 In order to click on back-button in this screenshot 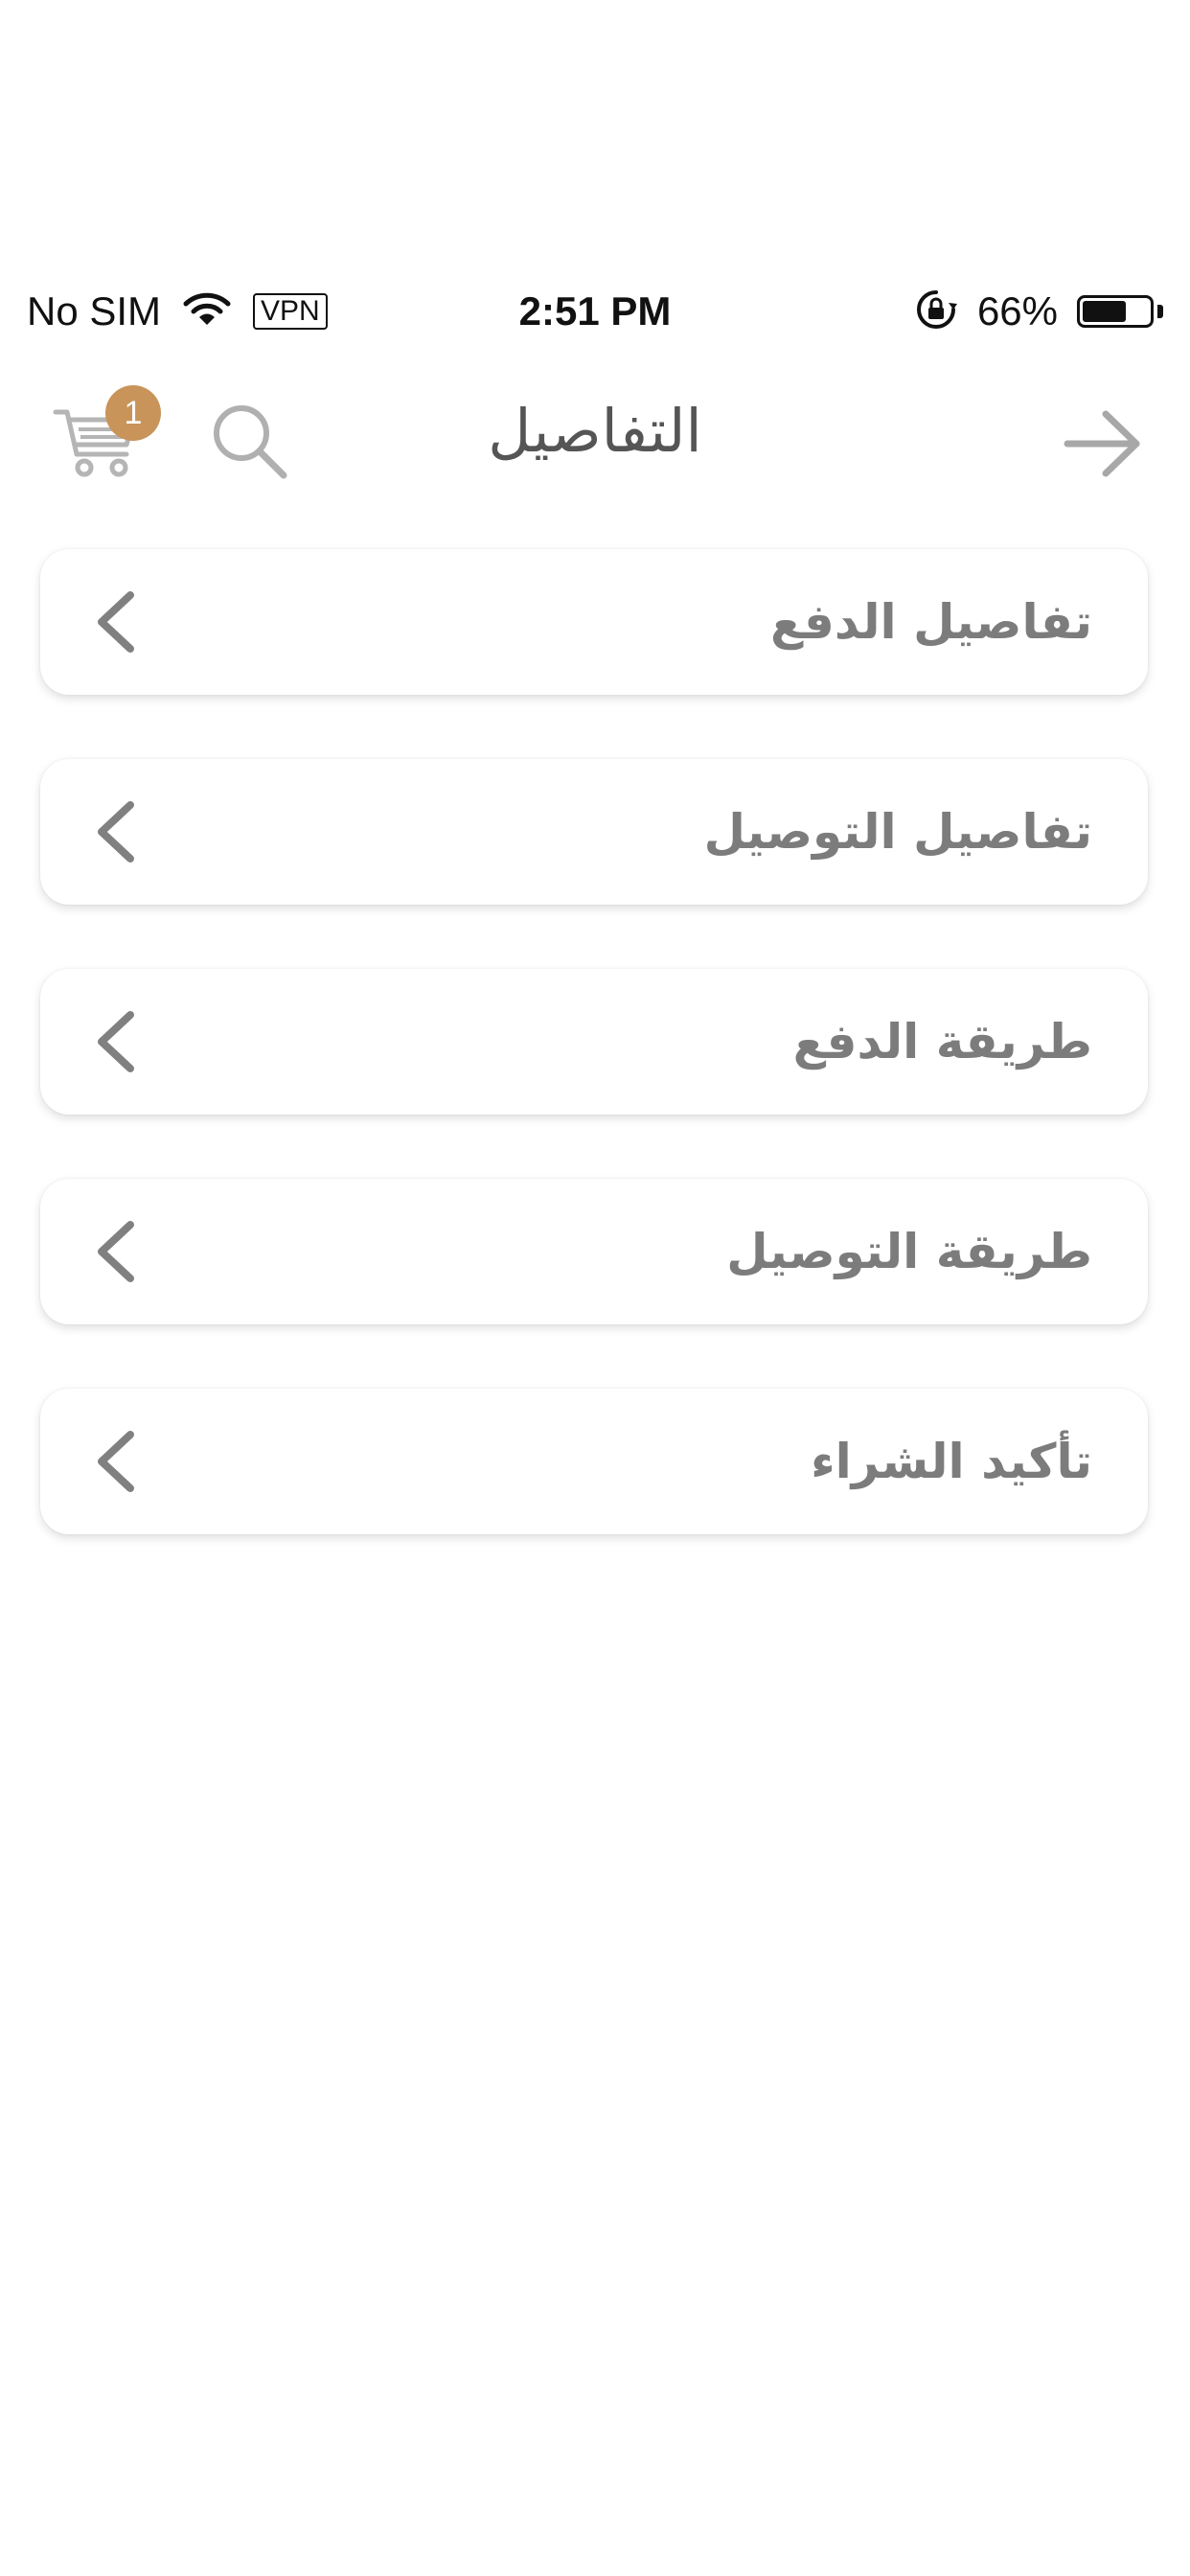, I will do `click(1103, 444)`.